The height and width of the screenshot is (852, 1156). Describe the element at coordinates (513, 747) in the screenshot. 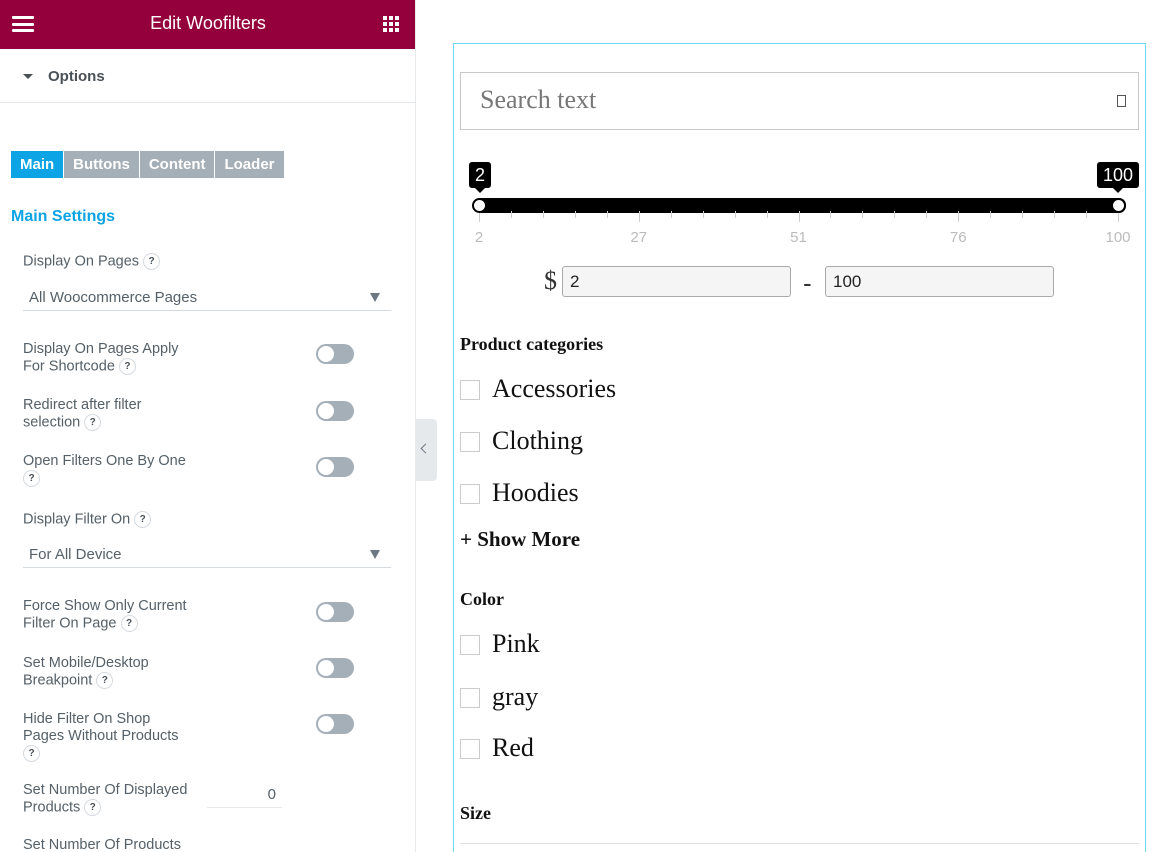

I see `option-label: Red` at that location.